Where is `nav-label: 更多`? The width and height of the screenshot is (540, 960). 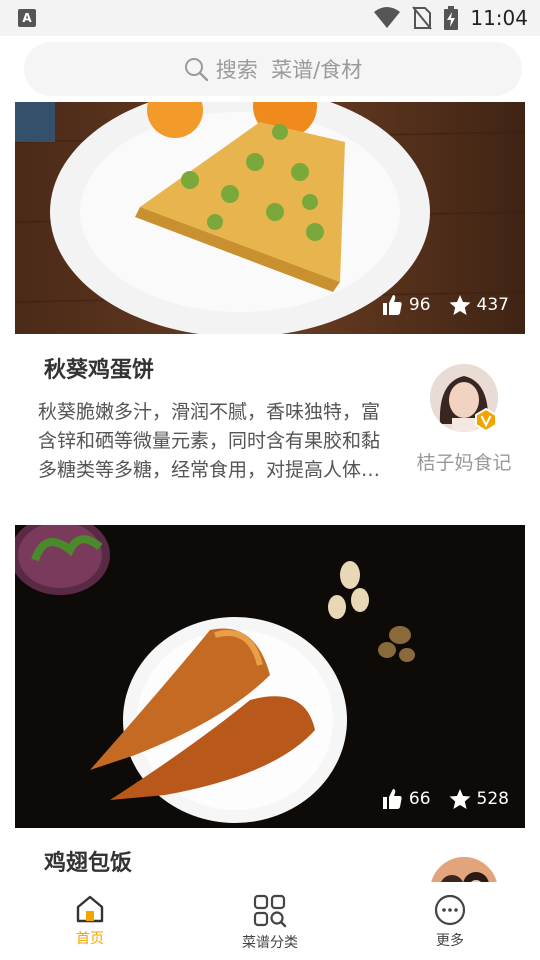
nav-label: 更多 is located at coordinates (450, 941).